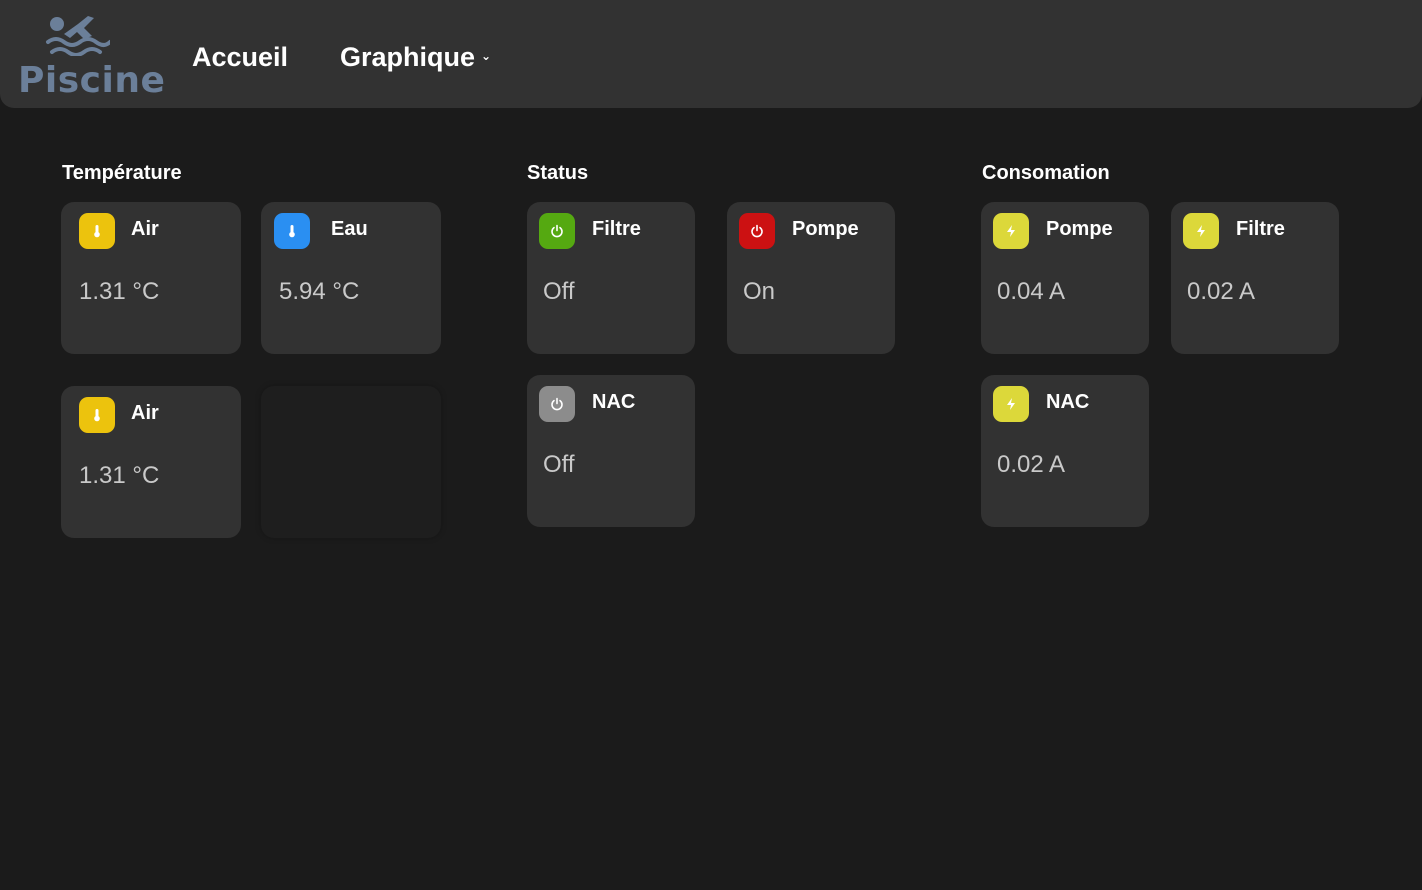 This screenshot has width=1422, height=890. What do you see at coordinates (611, 451) in the screenshot?
I see `status-card-nac: NAC Off` at bounding box center [611, 451].